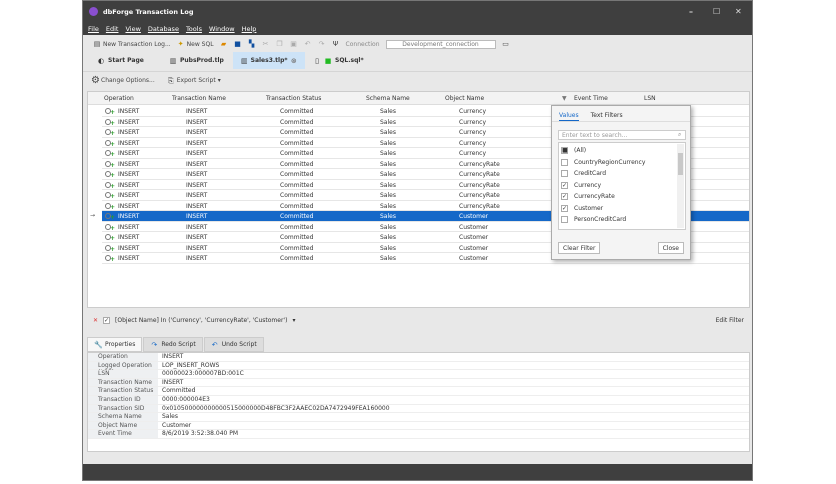  I want to click on col-schema-name: Schema Name, so click(388, 98).